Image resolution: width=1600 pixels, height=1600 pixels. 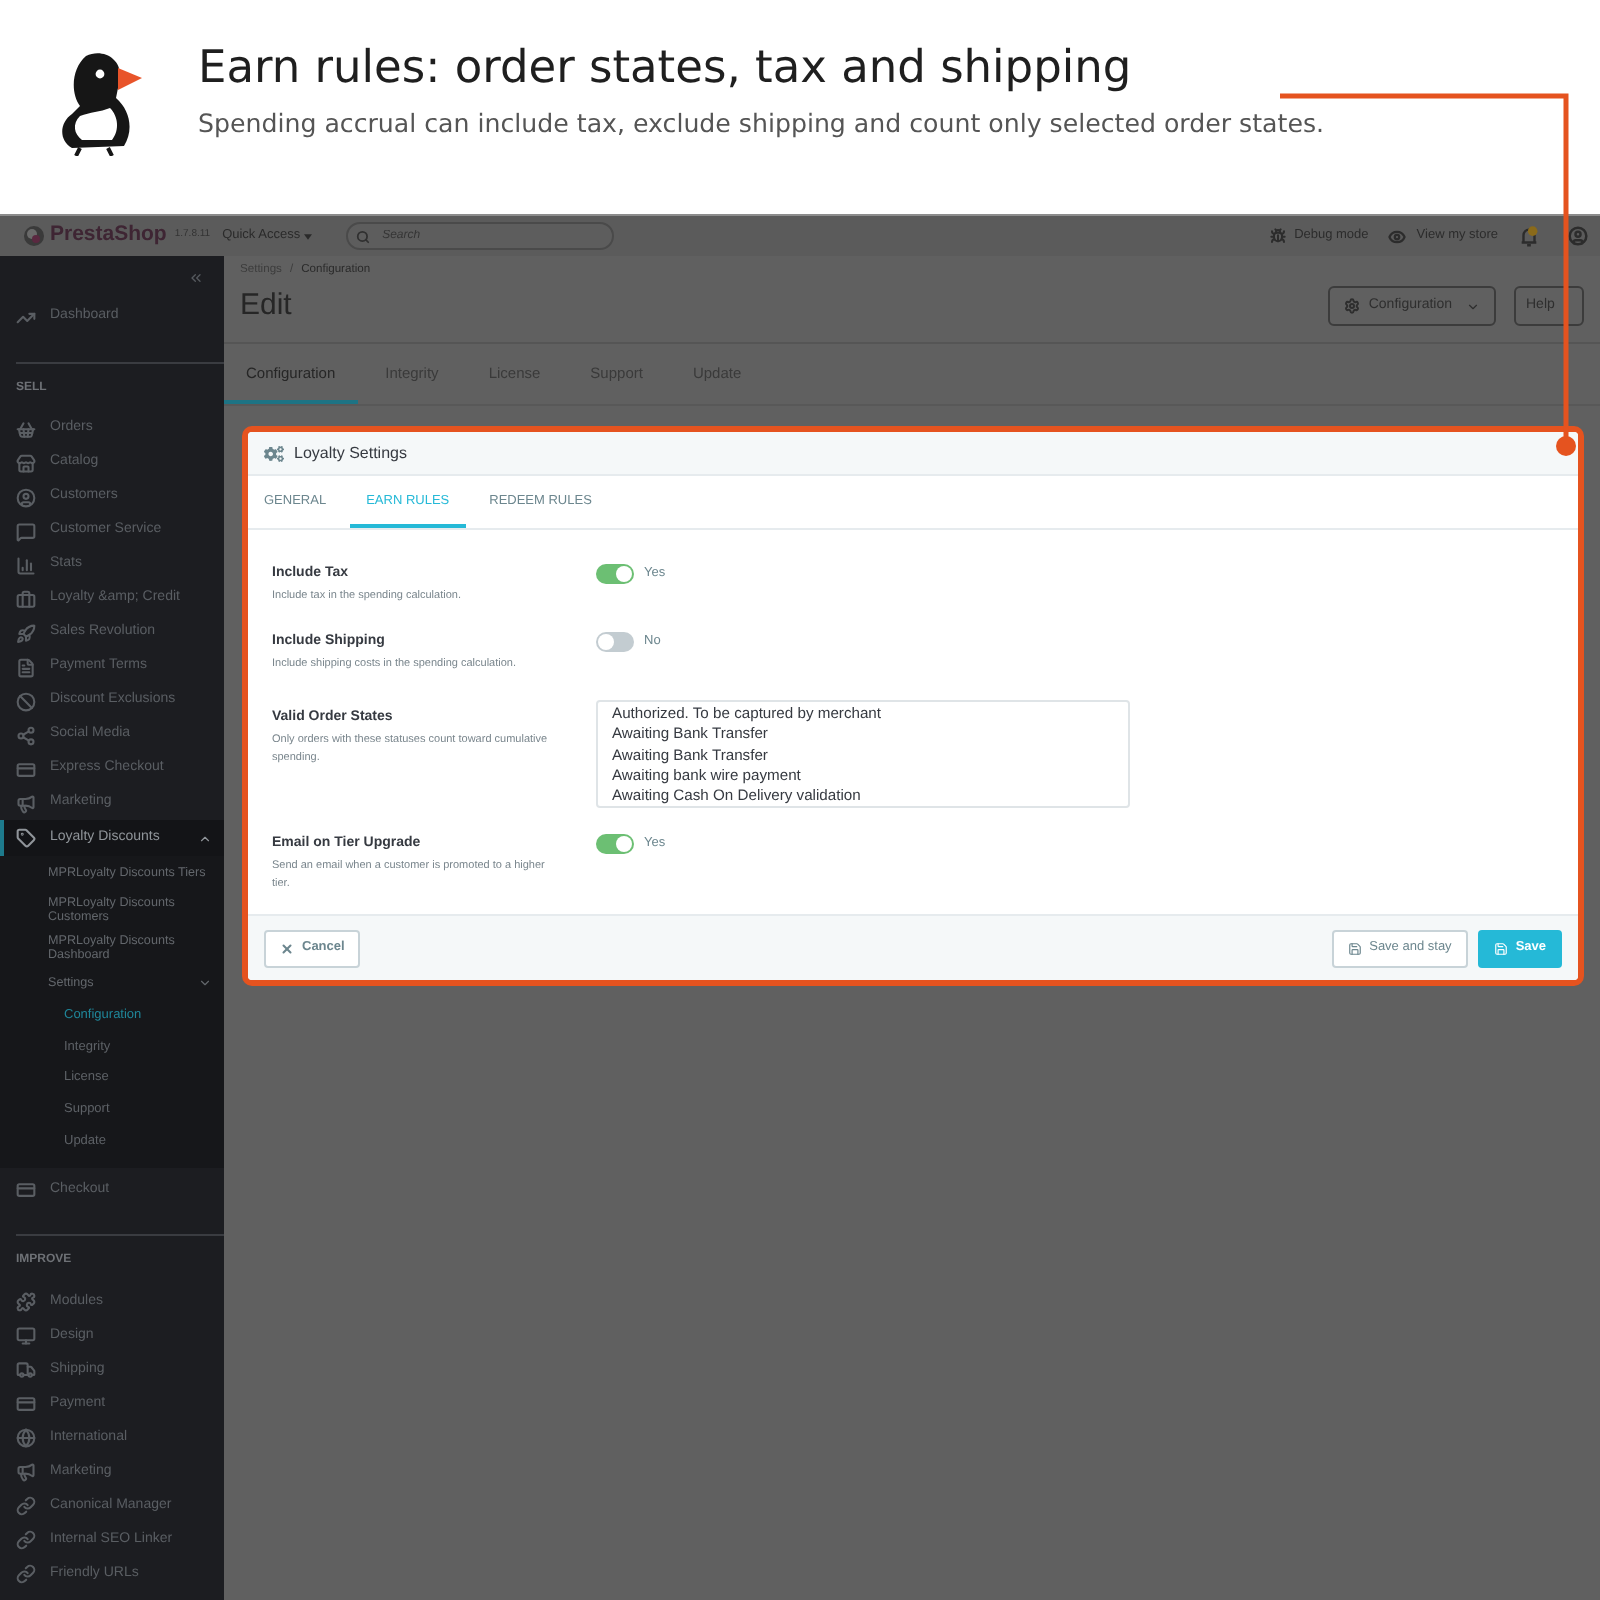 I want to click on user-circle-icon, so click(x=26, y=497).